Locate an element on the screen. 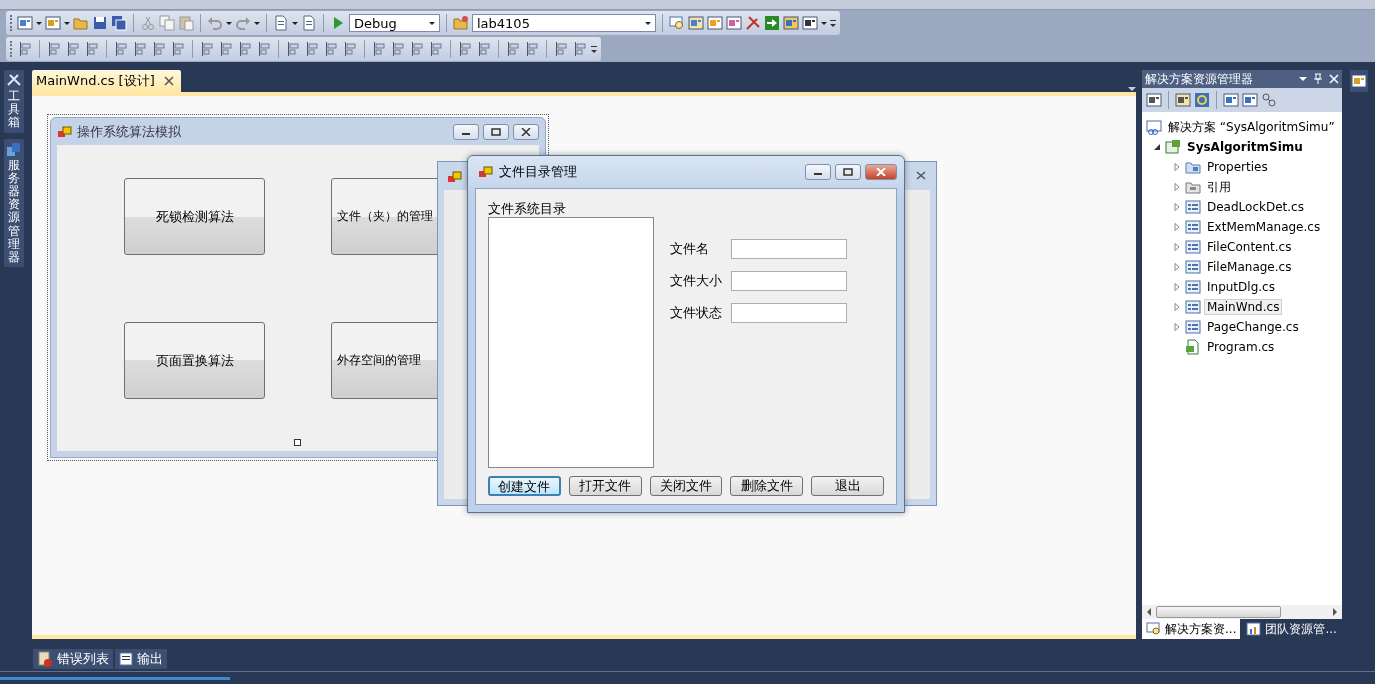 Image resolution: width=1375 pixels, height=684 pixels. tree-item: SysAlgoritmSimu is located at coordinates (1245, 147).